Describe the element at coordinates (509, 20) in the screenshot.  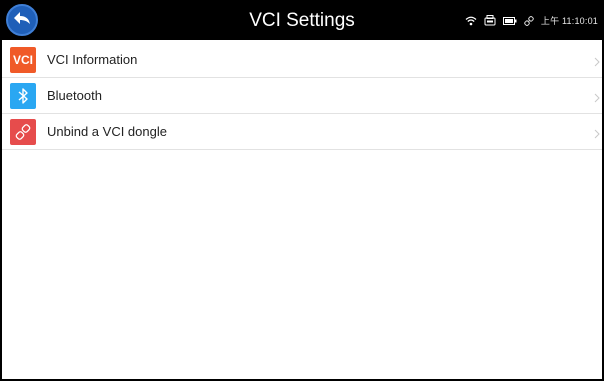
I see `battery-icon` at that location.